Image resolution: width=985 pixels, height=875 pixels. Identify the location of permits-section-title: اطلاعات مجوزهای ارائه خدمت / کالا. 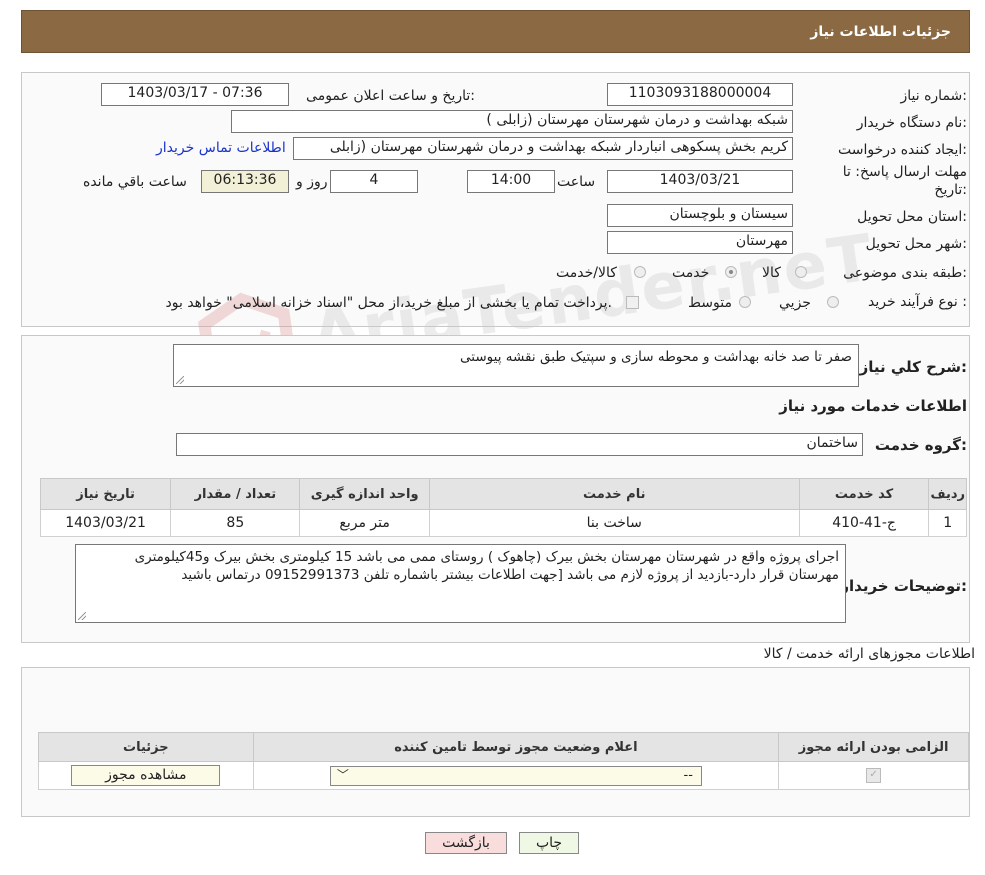
(869, 654).